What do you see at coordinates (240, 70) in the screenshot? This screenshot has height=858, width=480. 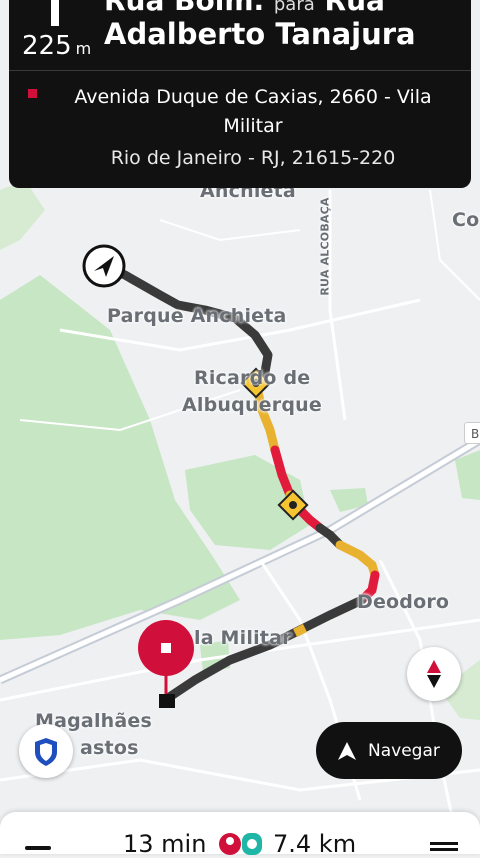 I see `divider` at bounding box center [240, 70].